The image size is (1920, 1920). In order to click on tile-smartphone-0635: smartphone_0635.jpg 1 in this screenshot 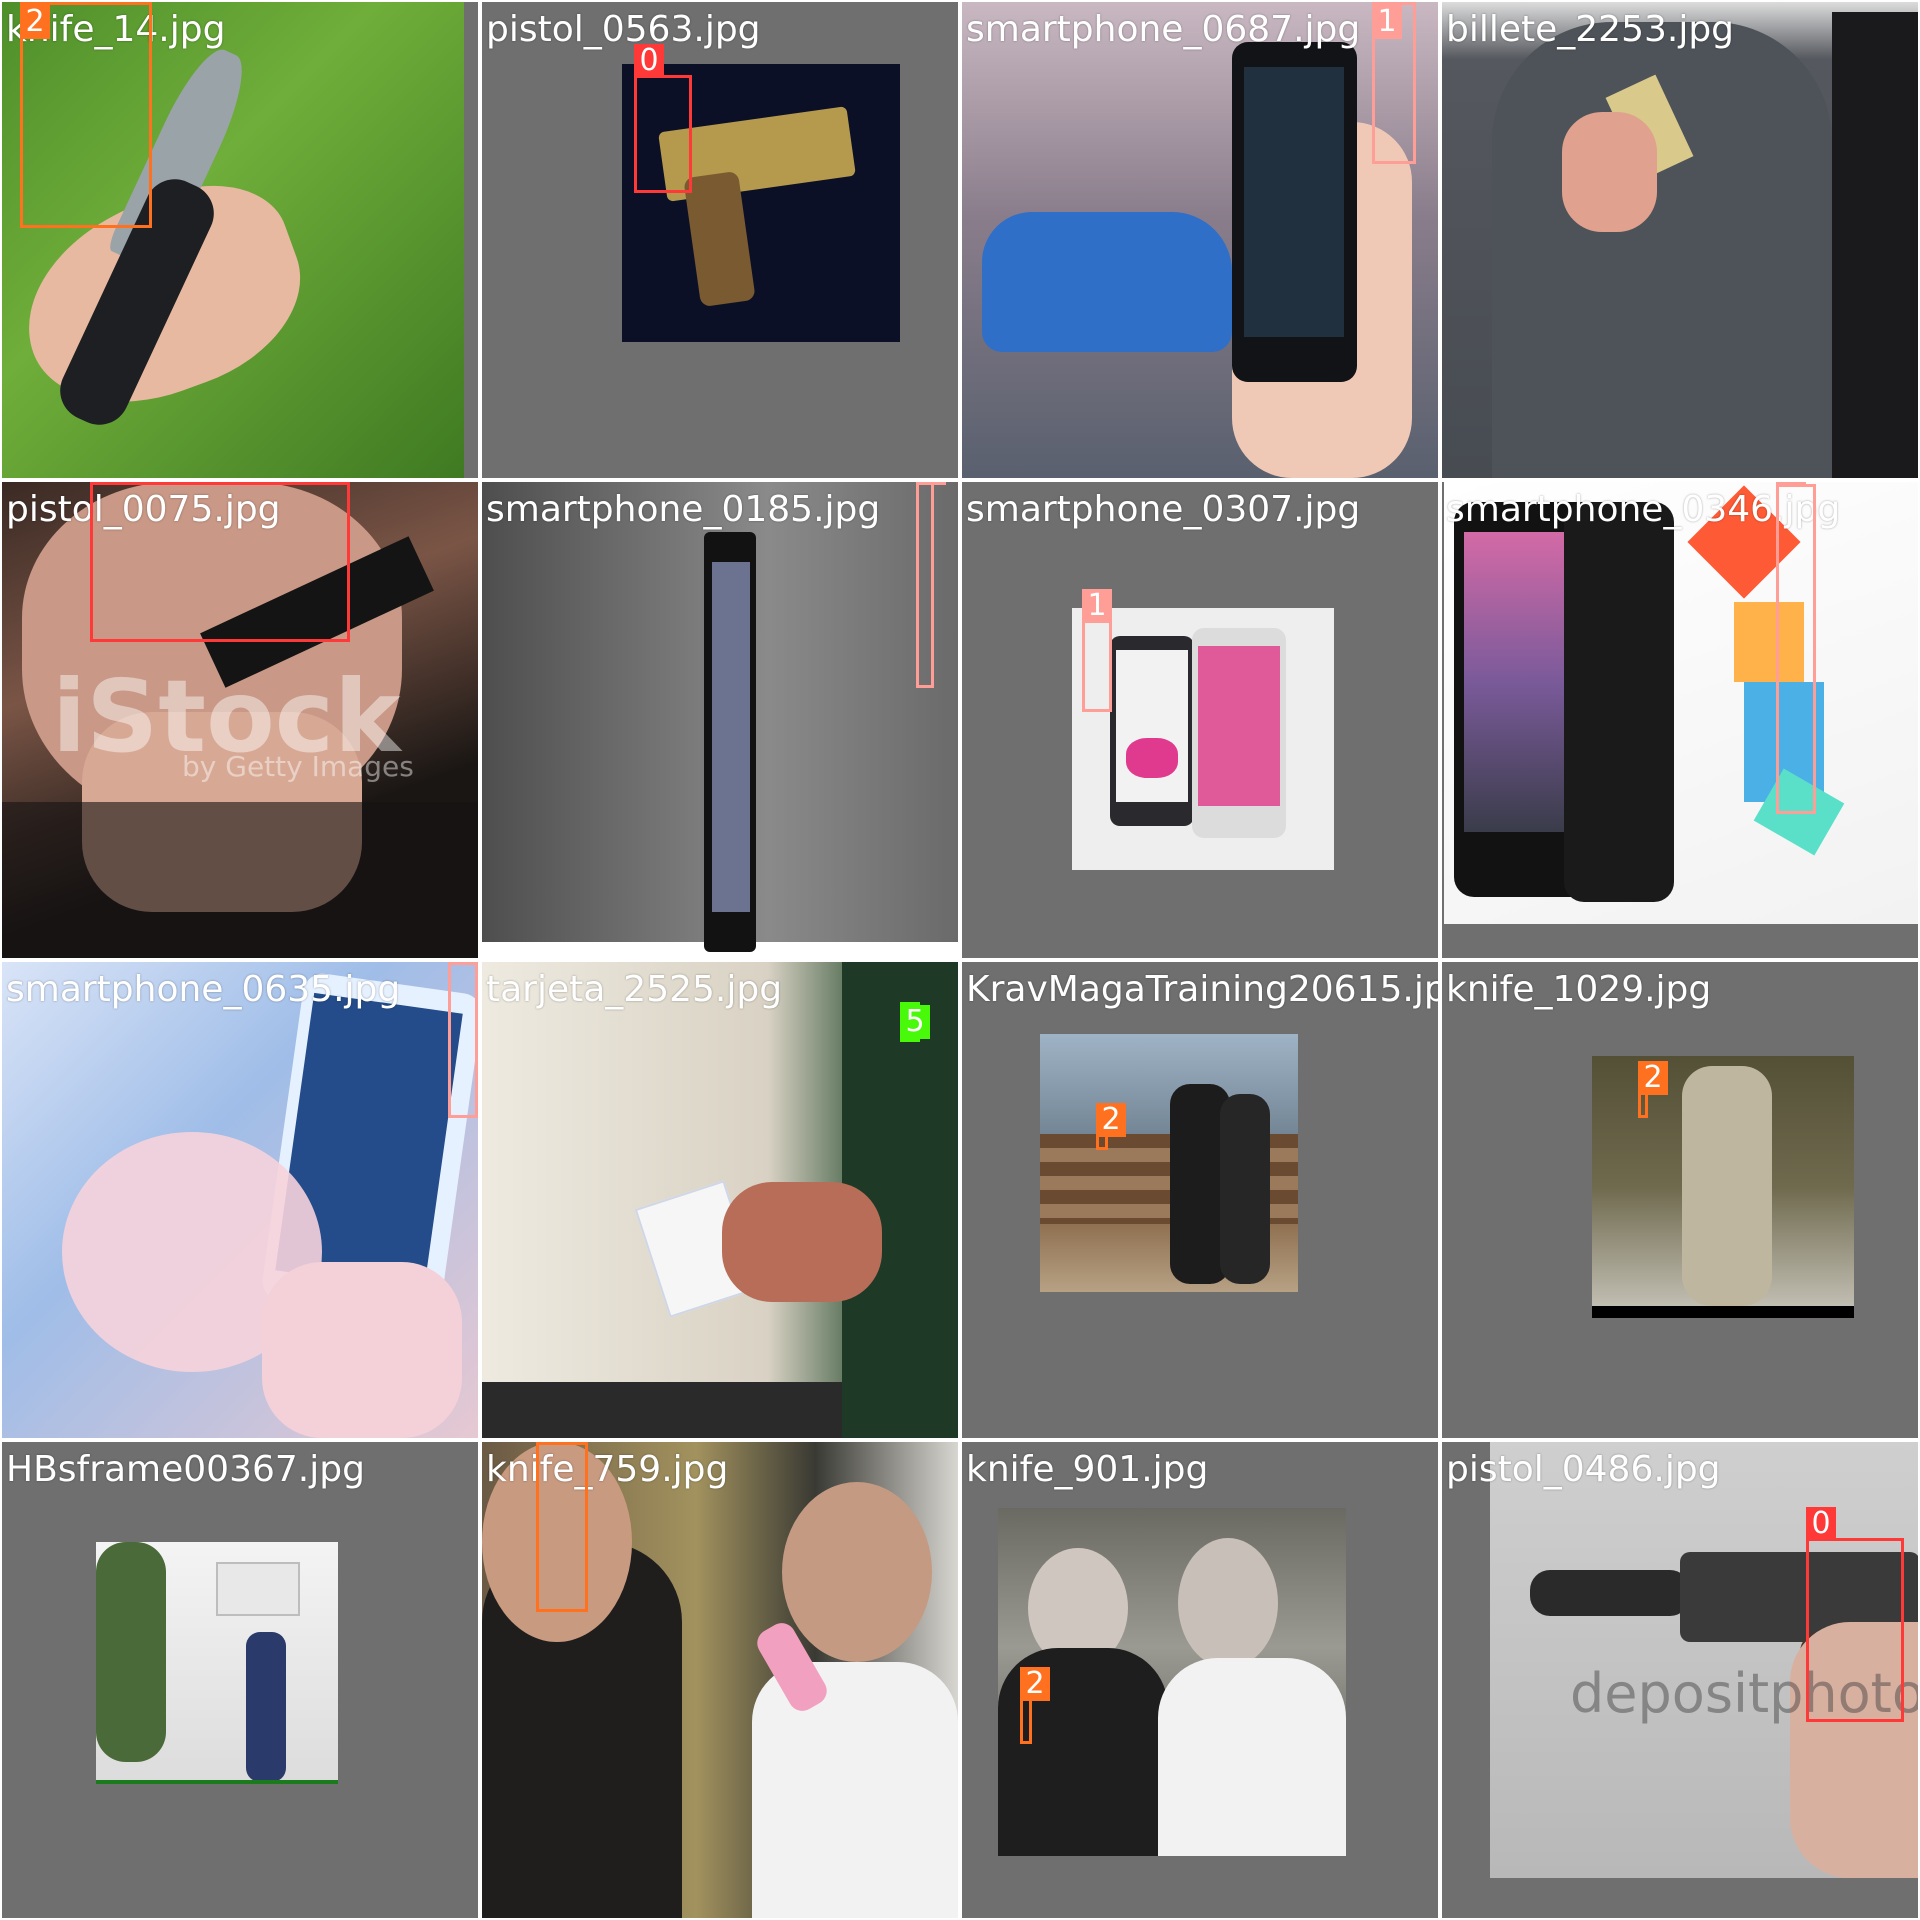, I will do `click(240, 1200)`.